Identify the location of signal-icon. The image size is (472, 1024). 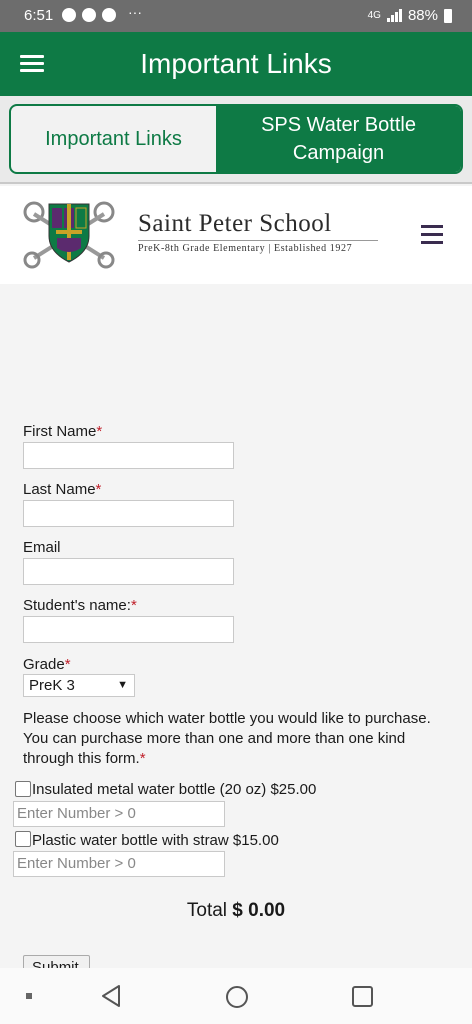
(394, 15).